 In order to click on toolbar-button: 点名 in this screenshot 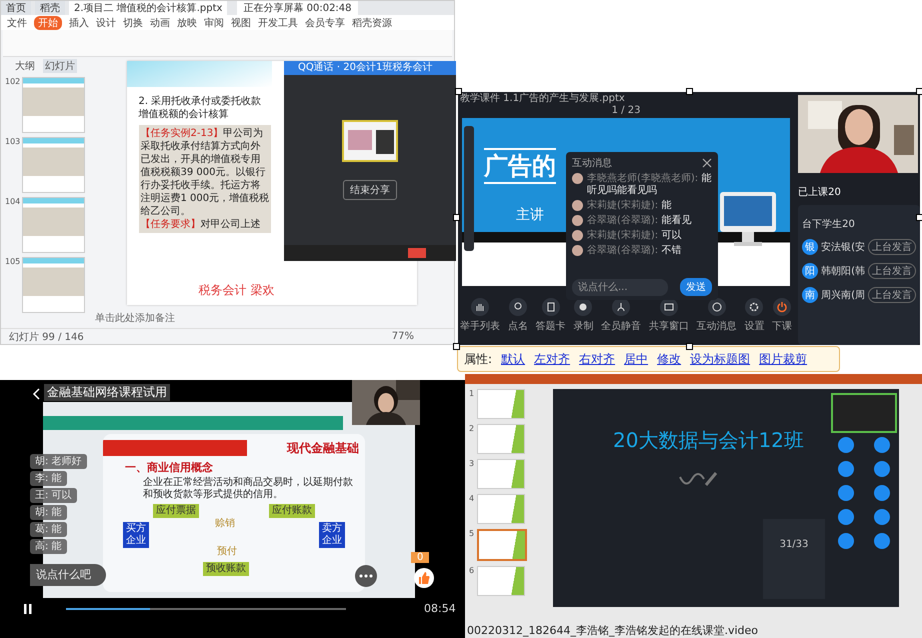, I will do `click(518, 315)`.